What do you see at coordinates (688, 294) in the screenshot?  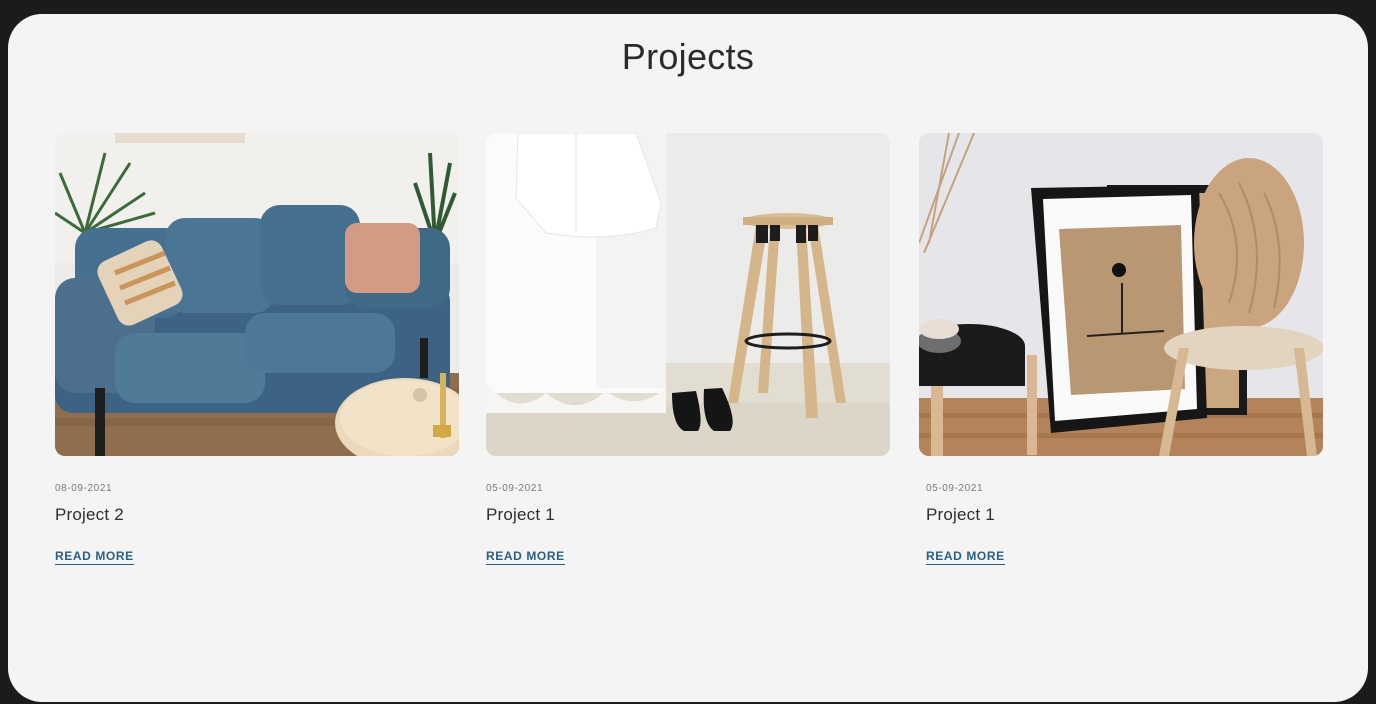 I see `project-image-stool` at bounding box center [688, 294].